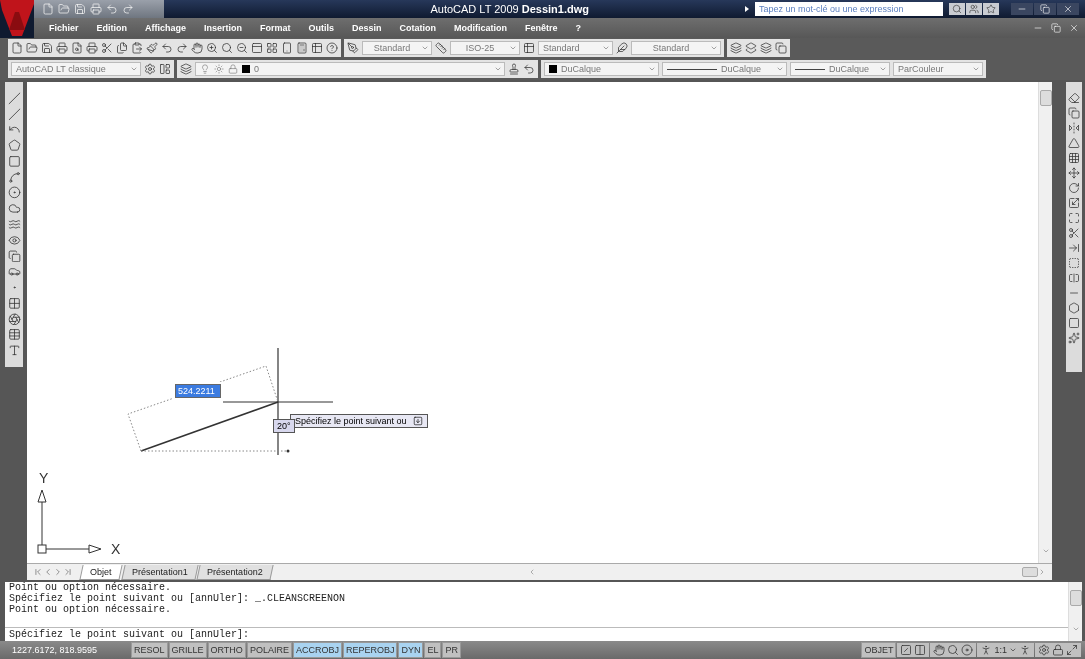 Image resolution: width=1085 pixels, height=659 pixels. I want to click on draw-order-icon, so click(736, 48).